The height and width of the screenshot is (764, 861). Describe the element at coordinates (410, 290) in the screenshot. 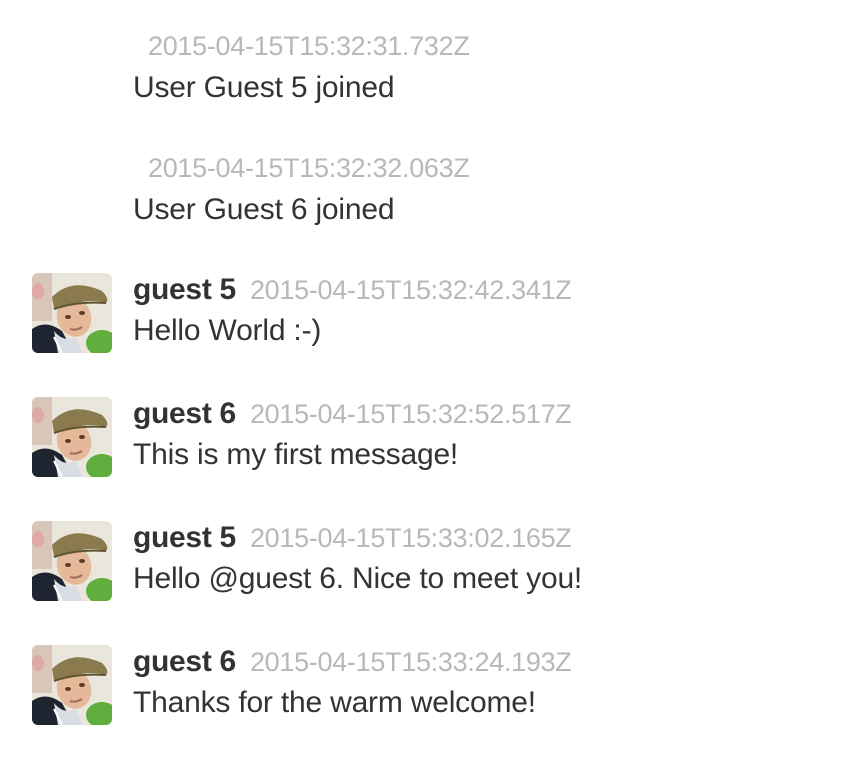

I see `message-timestamp: 2015-04-15T15:32:42.341Z` at that location.